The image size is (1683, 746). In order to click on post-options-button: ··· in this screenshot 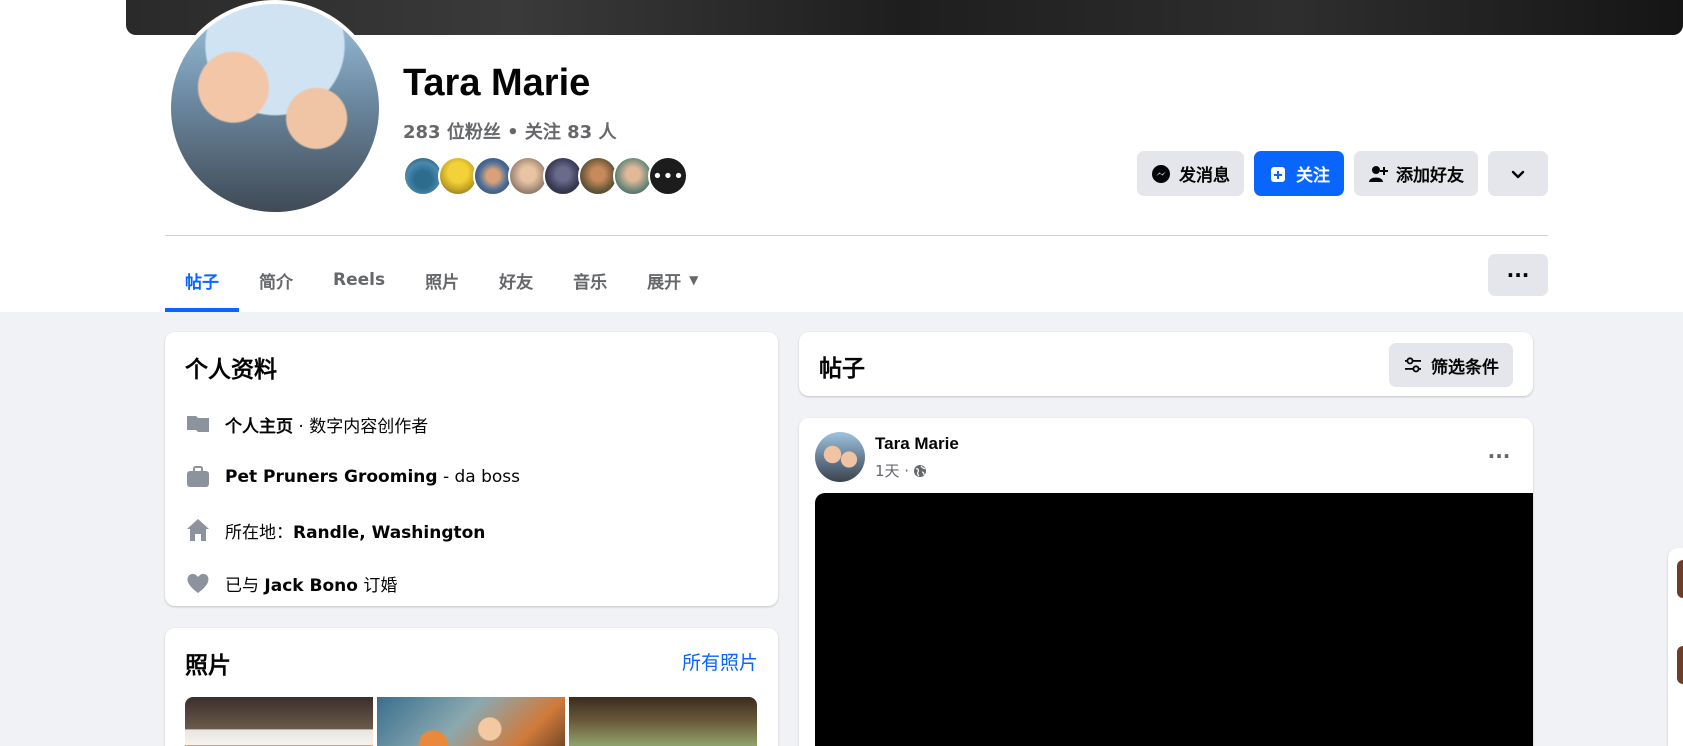, I will do `click(1499, 456)`.